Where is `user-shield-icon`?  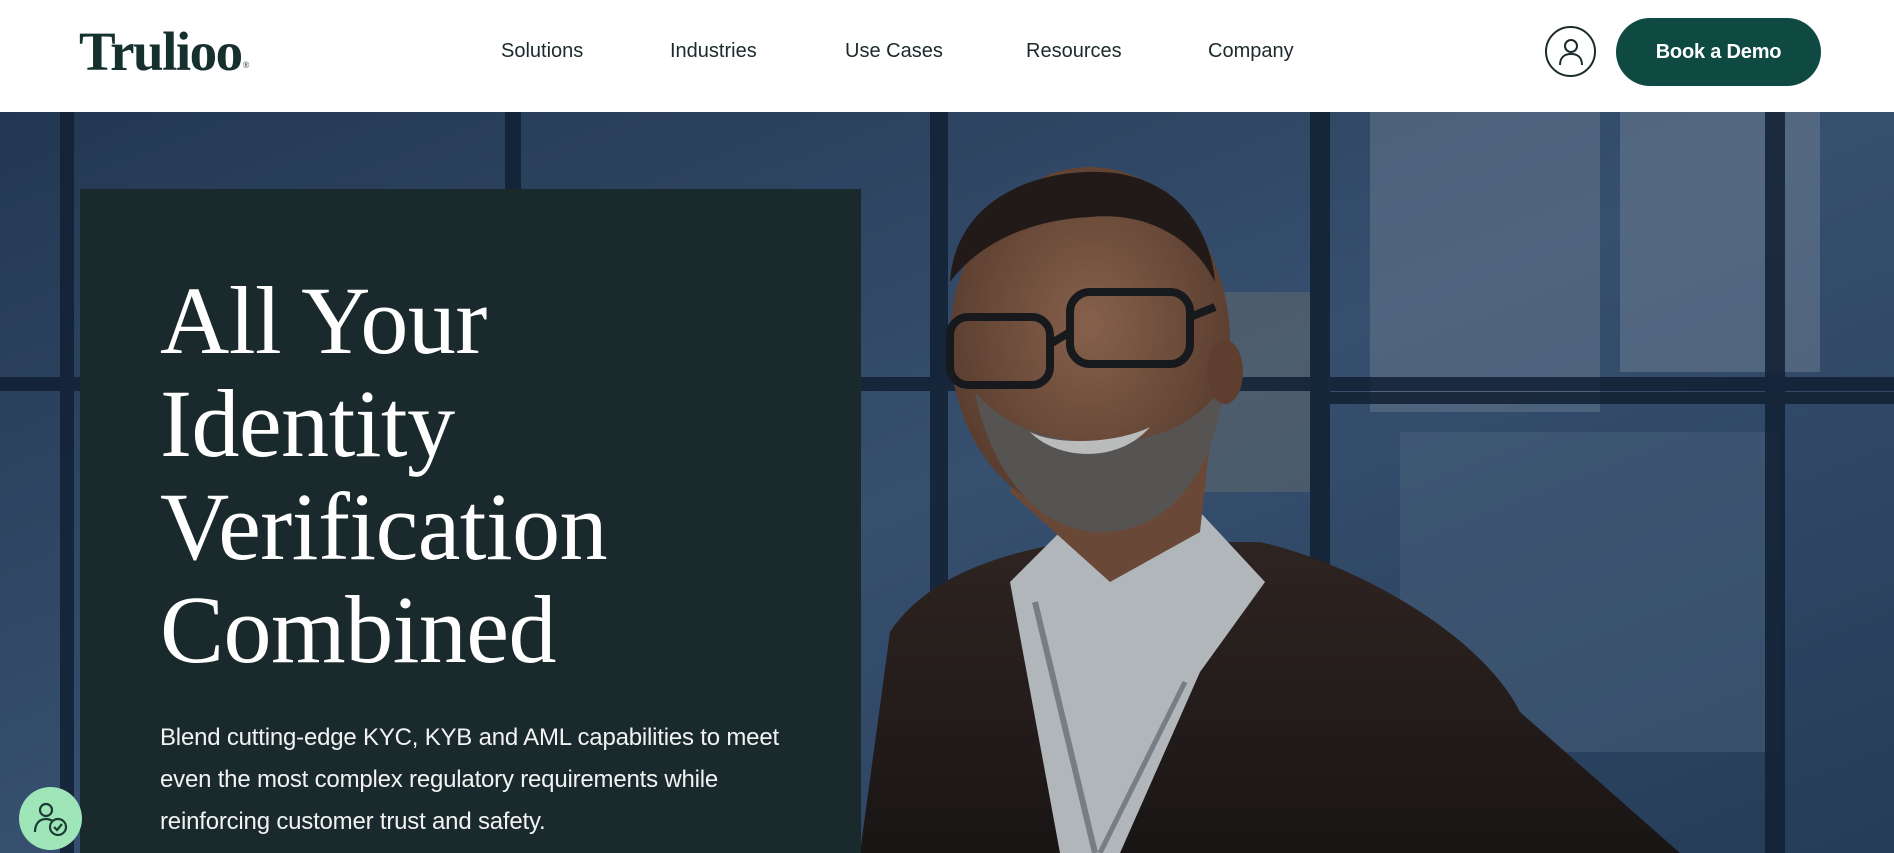 user-shield-icon is located at coordinates (50, 819).